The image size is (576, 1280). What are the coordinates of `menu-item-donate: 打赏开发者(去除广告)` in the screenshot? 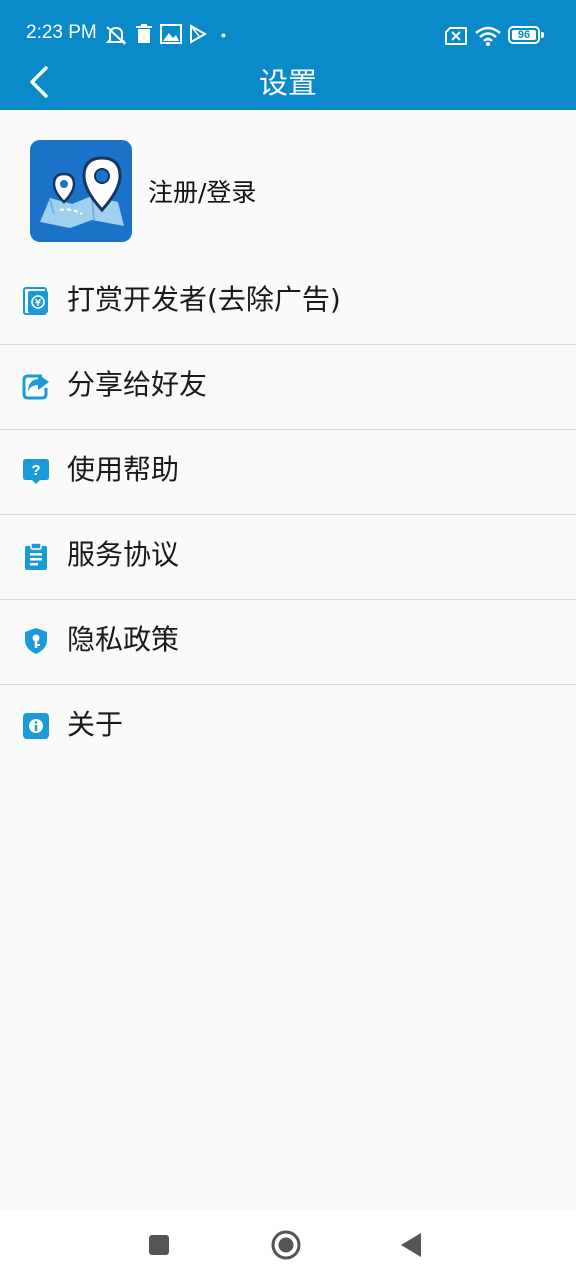 It's located at (288, 302).